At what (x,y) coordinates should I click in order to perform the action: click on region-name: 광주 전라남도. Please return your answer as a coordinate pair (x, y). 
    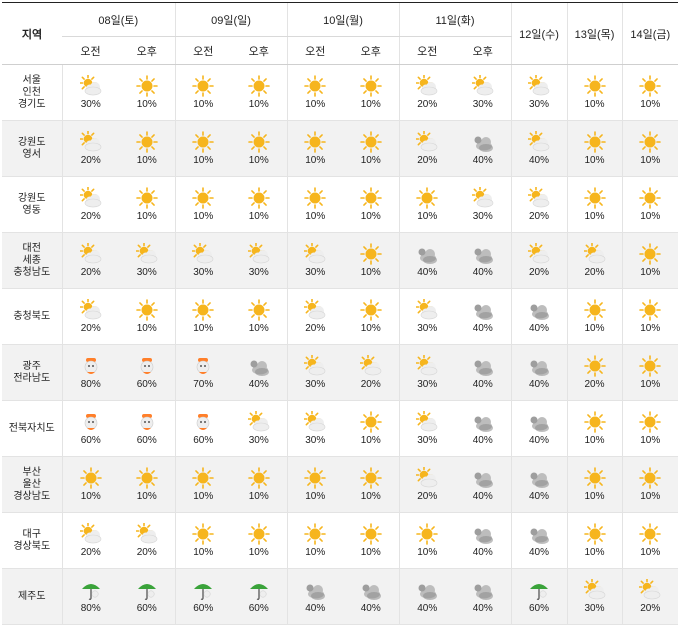
    Looking at the image, I should click on (32, 372).